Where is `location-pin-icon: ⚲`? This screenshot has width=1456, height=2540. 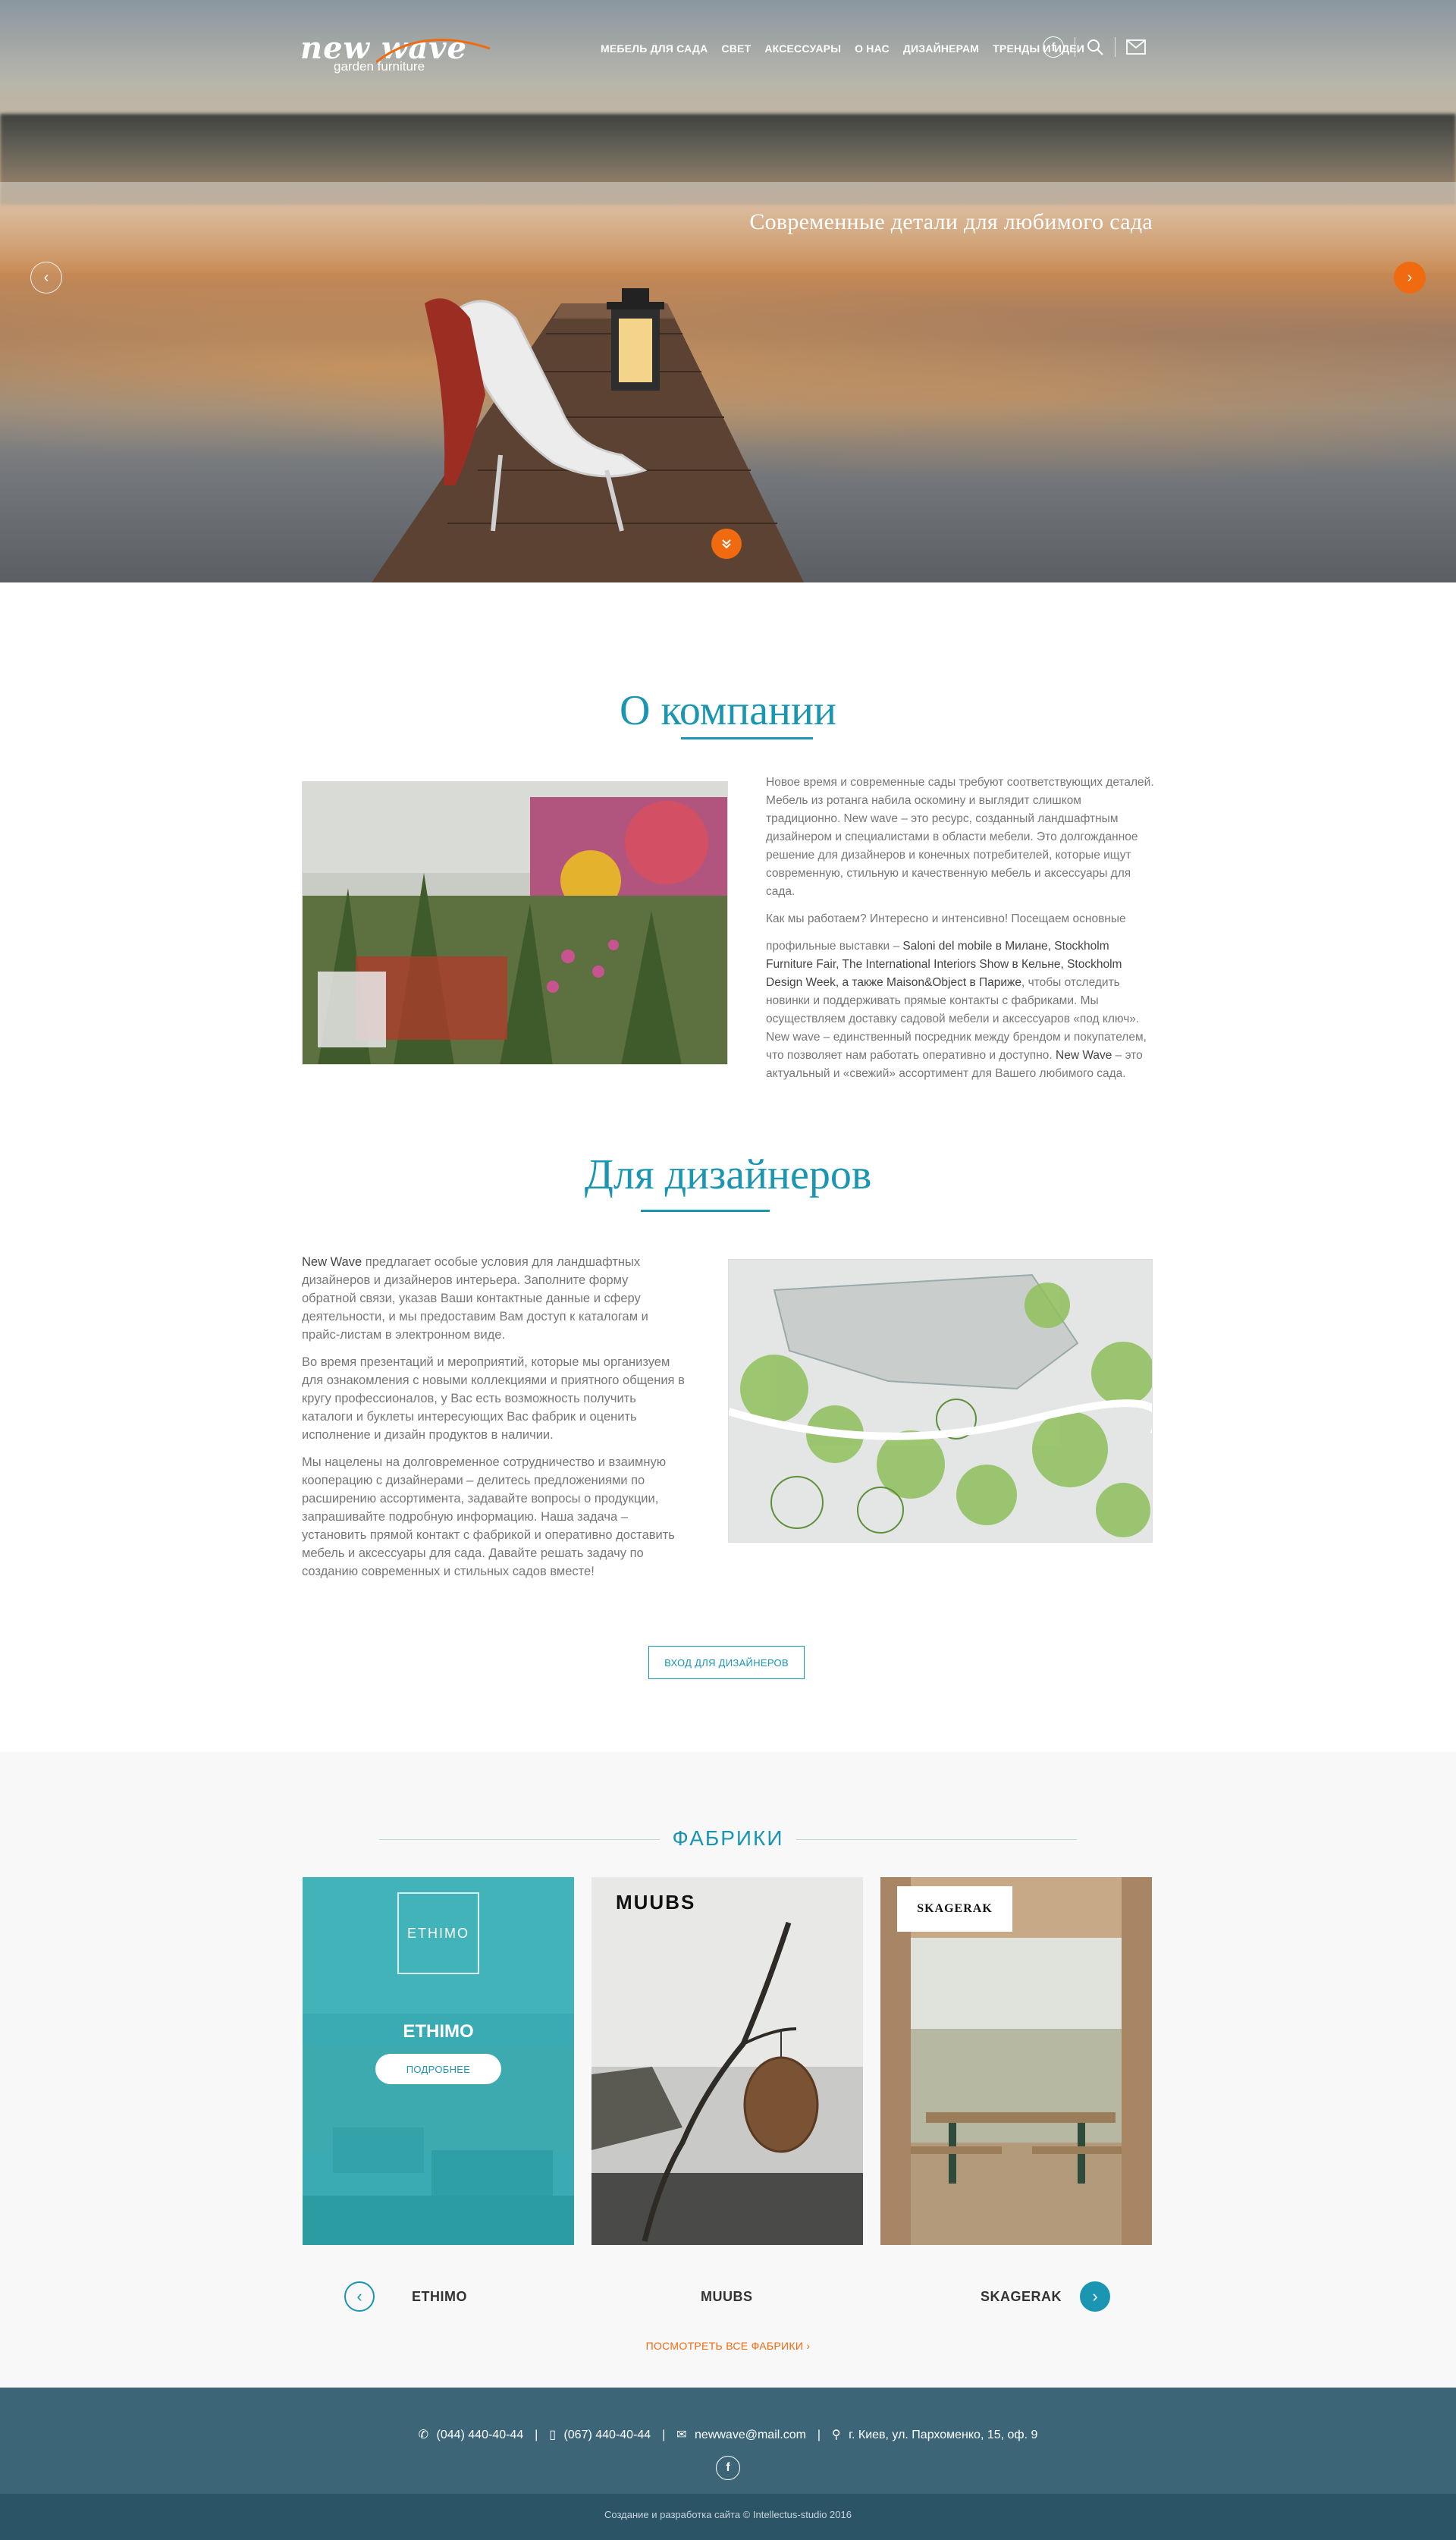
location-pin-icon: ⚲ is located at coordinates (836, 2435).